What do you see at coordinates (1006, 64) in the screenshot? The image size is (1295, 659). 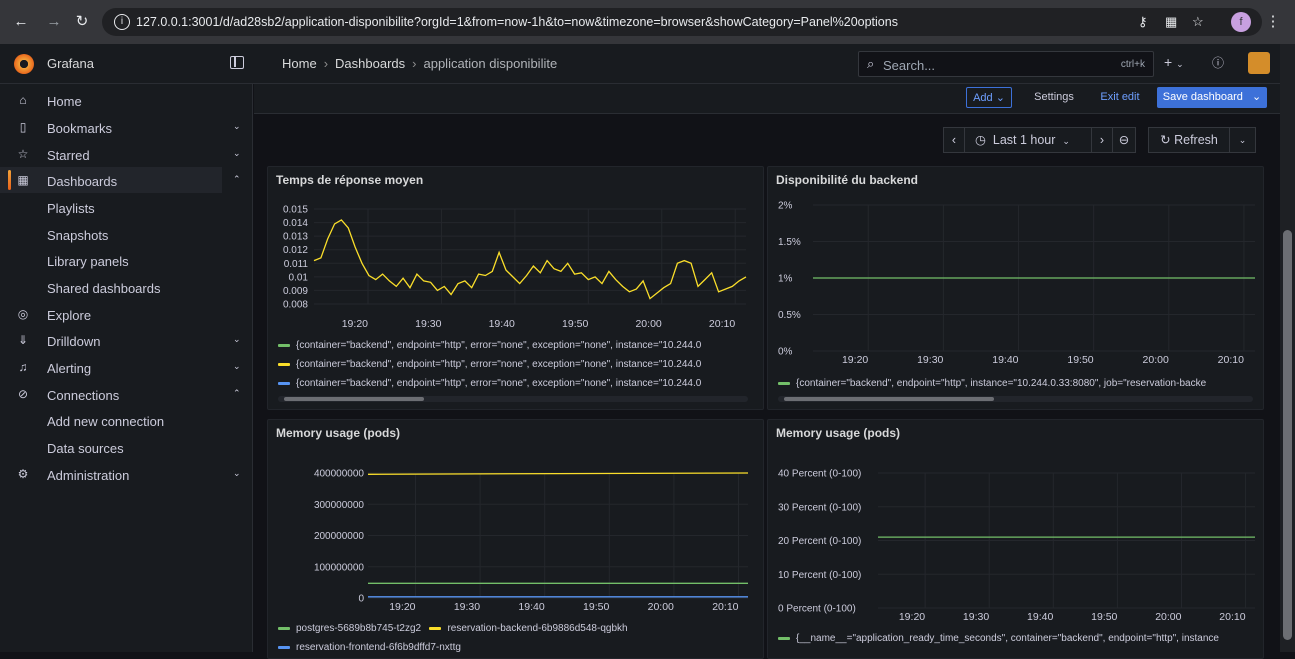 I see `search-input: ⌕ Search... ctrl+k` at bounding box center [1006, 64].